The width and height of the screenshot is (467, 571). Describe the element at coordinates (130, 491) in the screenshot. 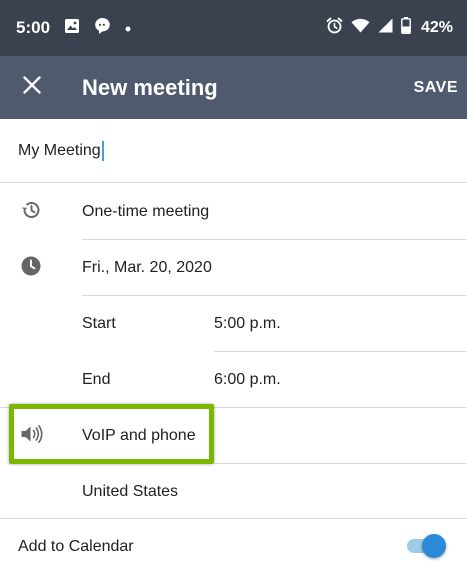

I see `country-label: United States` at that location.